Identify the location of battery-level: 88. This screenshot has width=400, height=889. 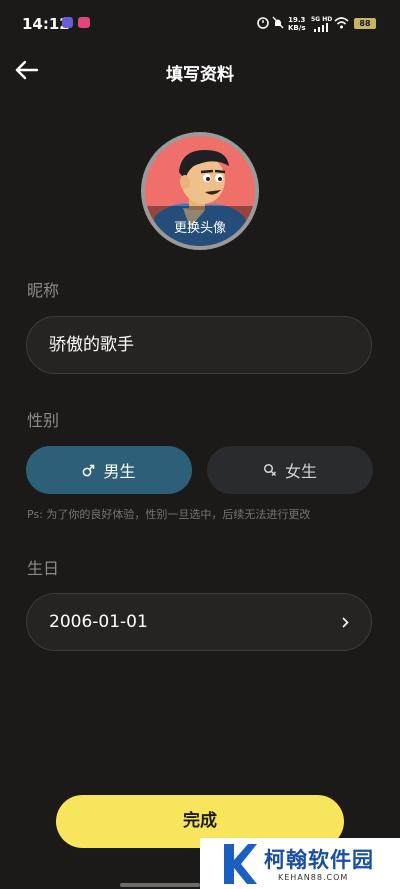
(365, 23).